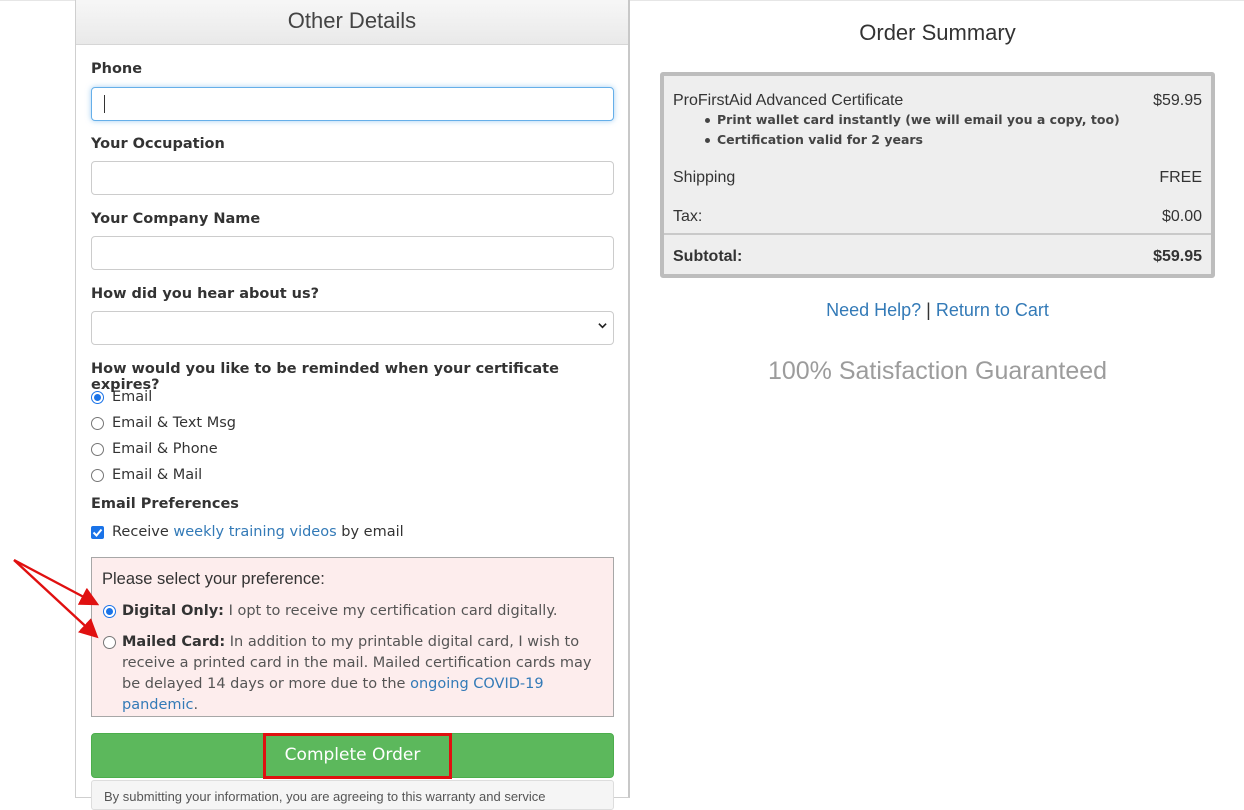 The height and width of the screenshot is (810, 1244). What do you see at coordinates (213, 579) in the screenshot?
I see `preference-title: Please select your preference:` at bounding box center [213, 579].